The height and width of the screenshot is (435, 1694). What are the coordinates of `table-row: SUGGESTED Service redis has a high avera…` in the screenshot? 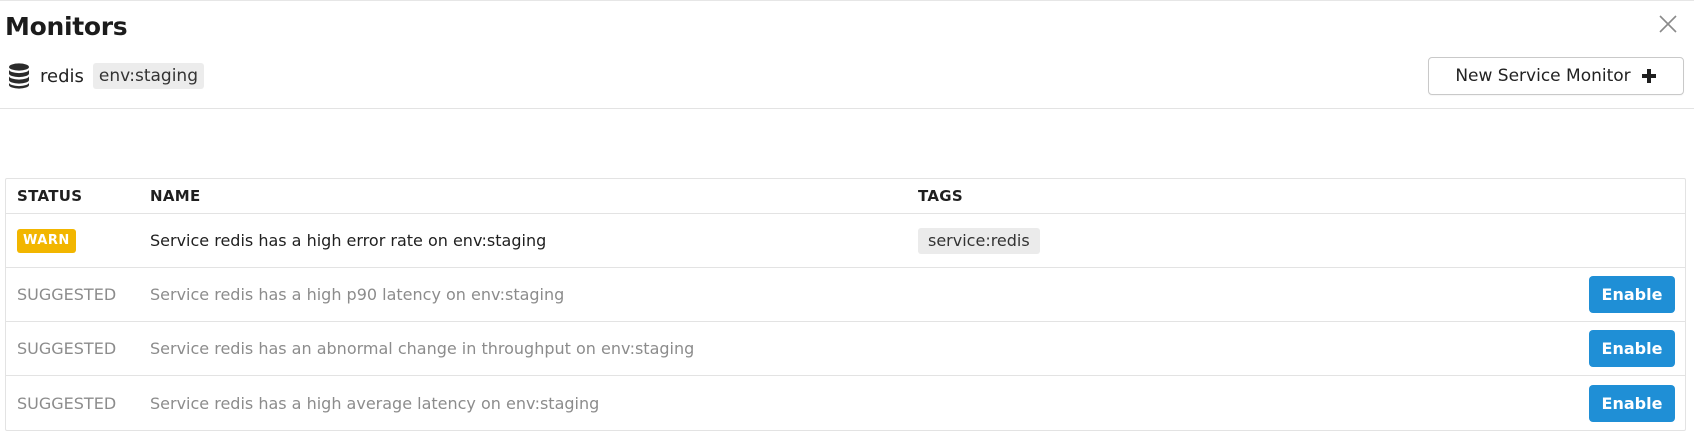 It's located at (845, 403).